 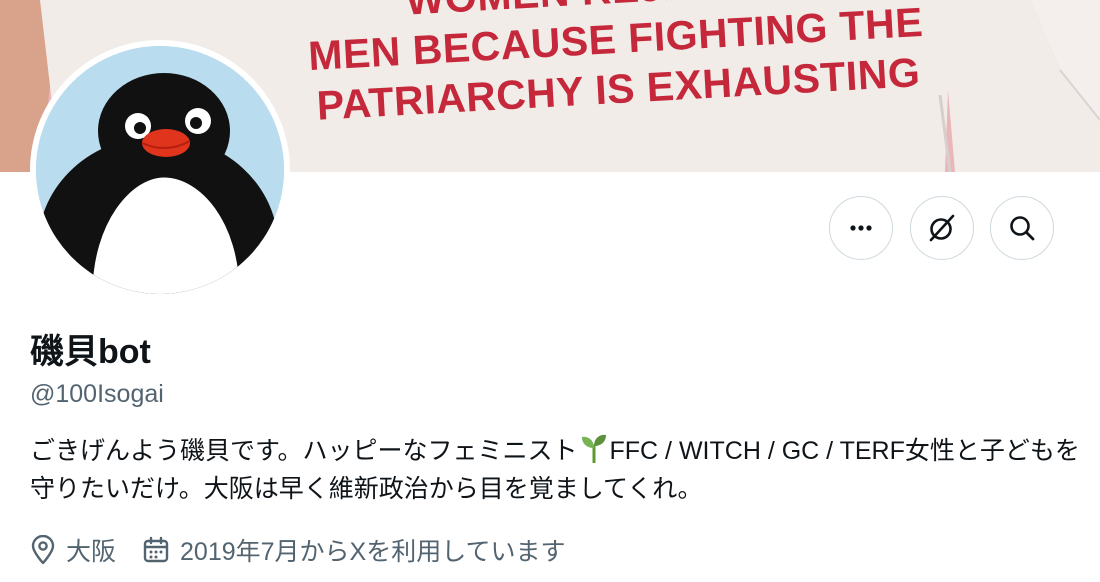 I want to click on more-button, so click(x=861, y=228).